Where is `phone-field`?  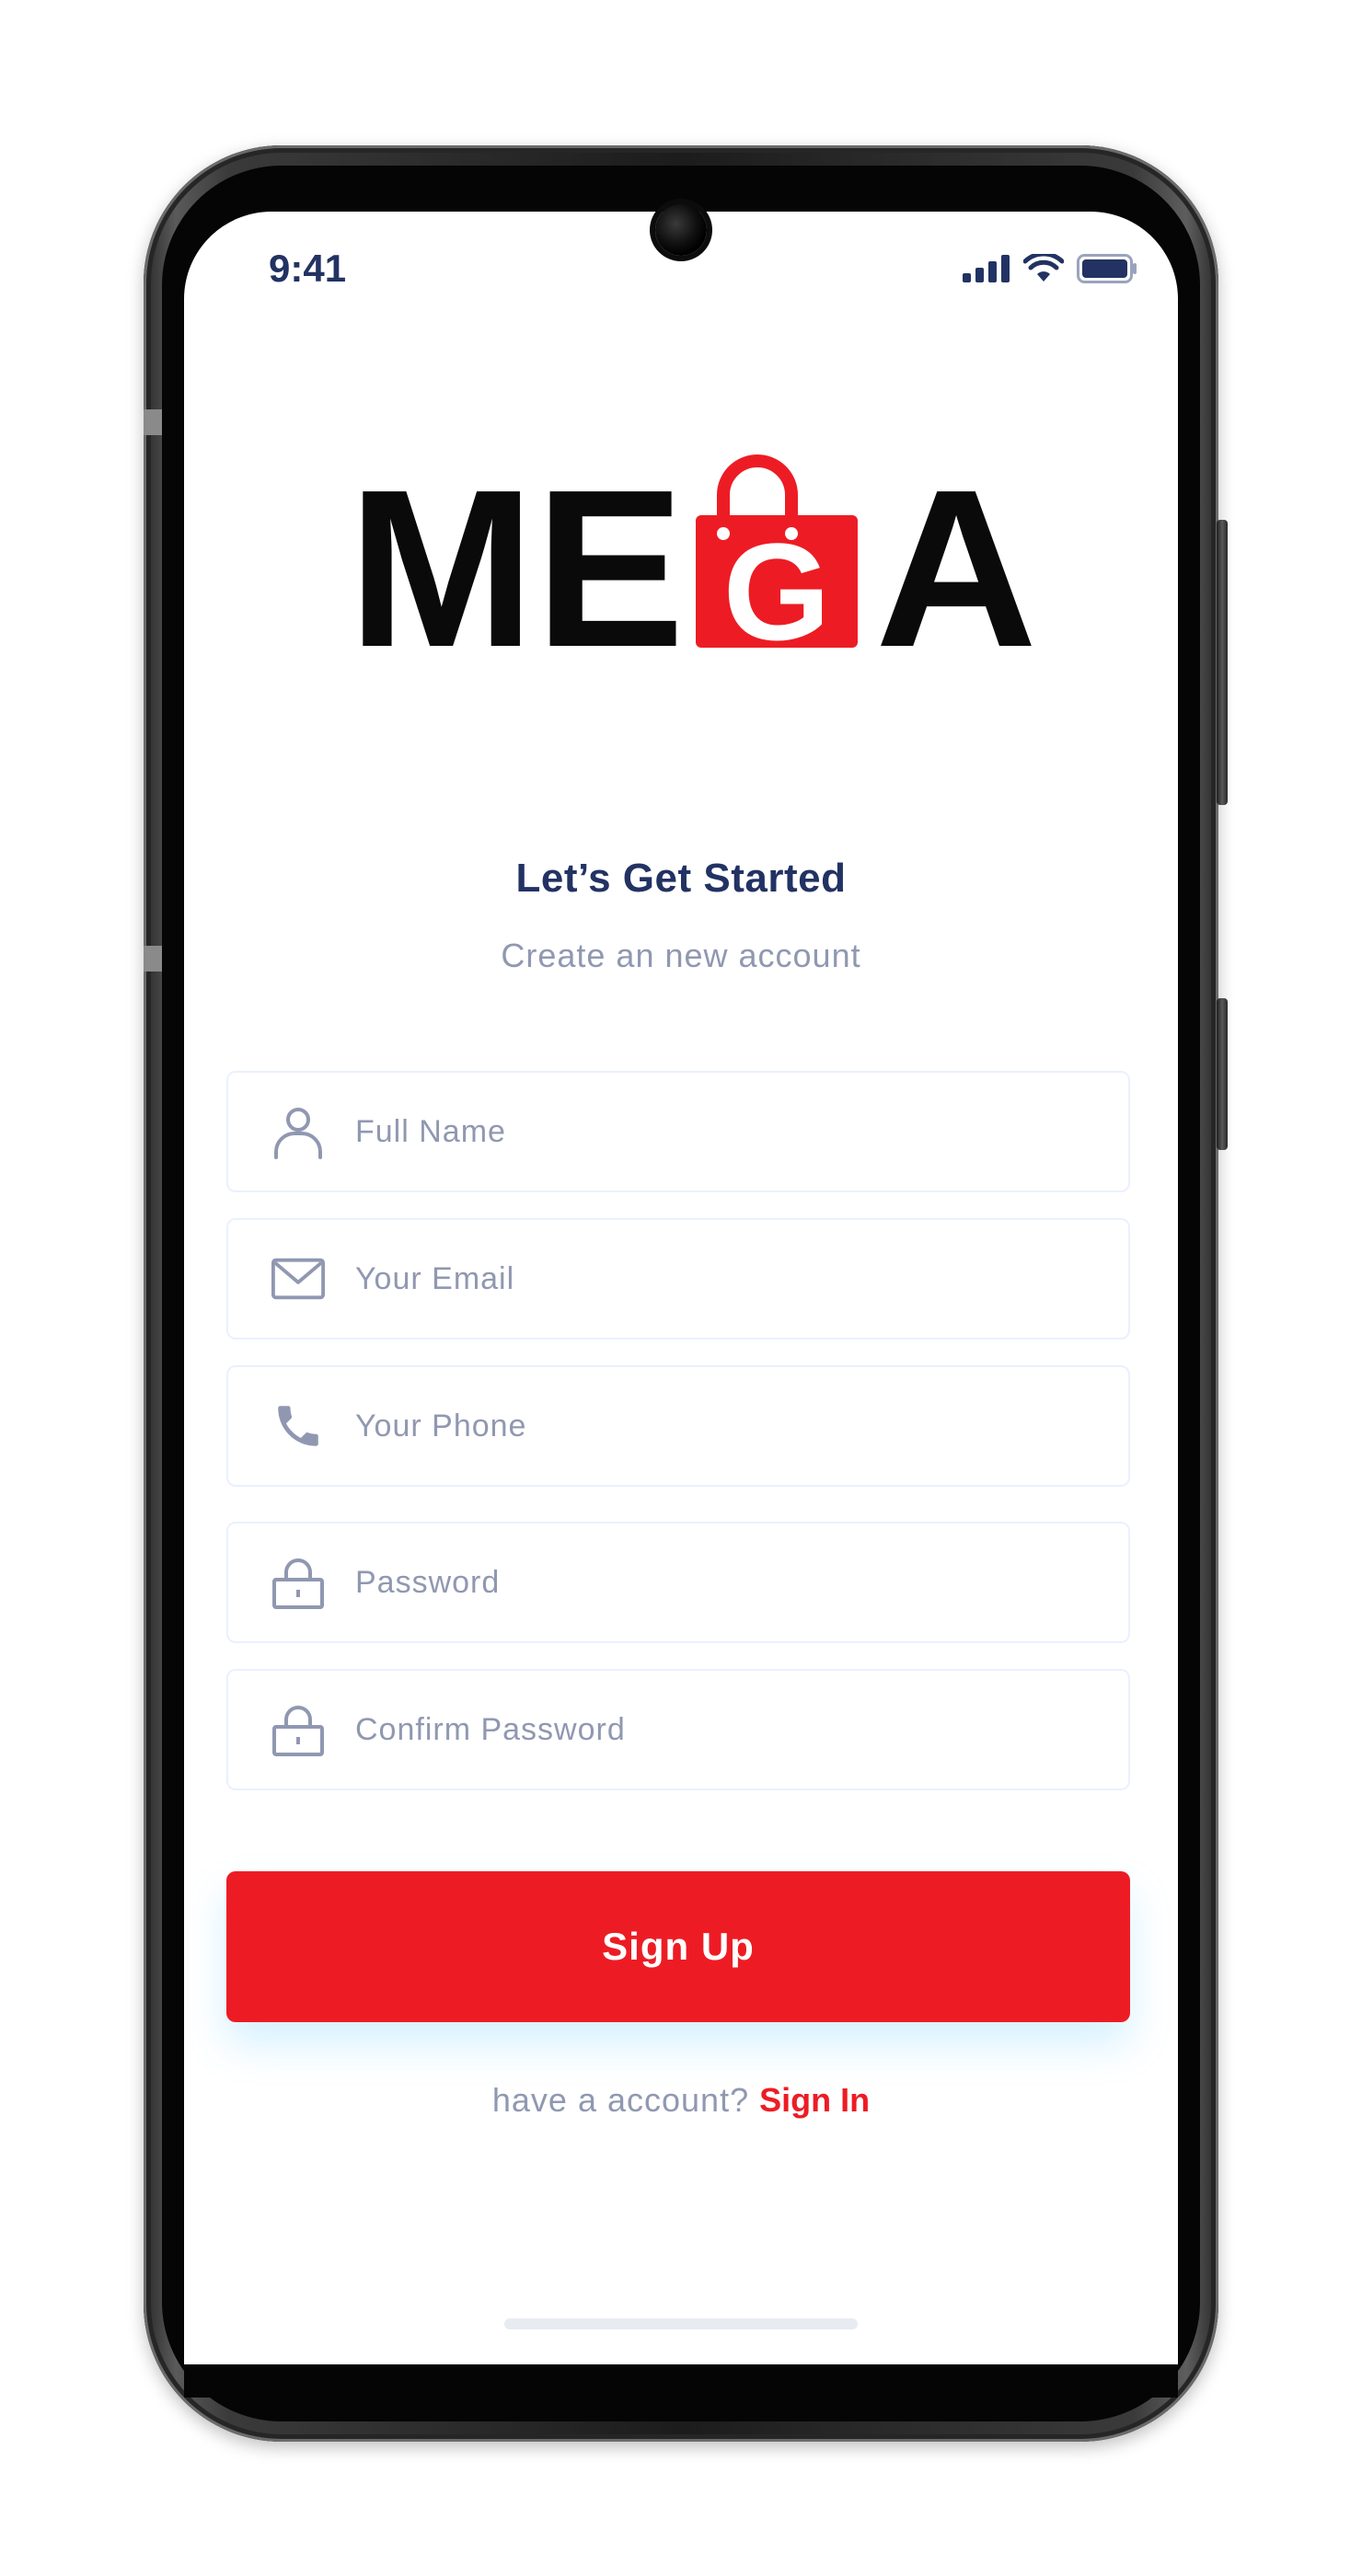
phone-field is located at coordinates (678, 1426).